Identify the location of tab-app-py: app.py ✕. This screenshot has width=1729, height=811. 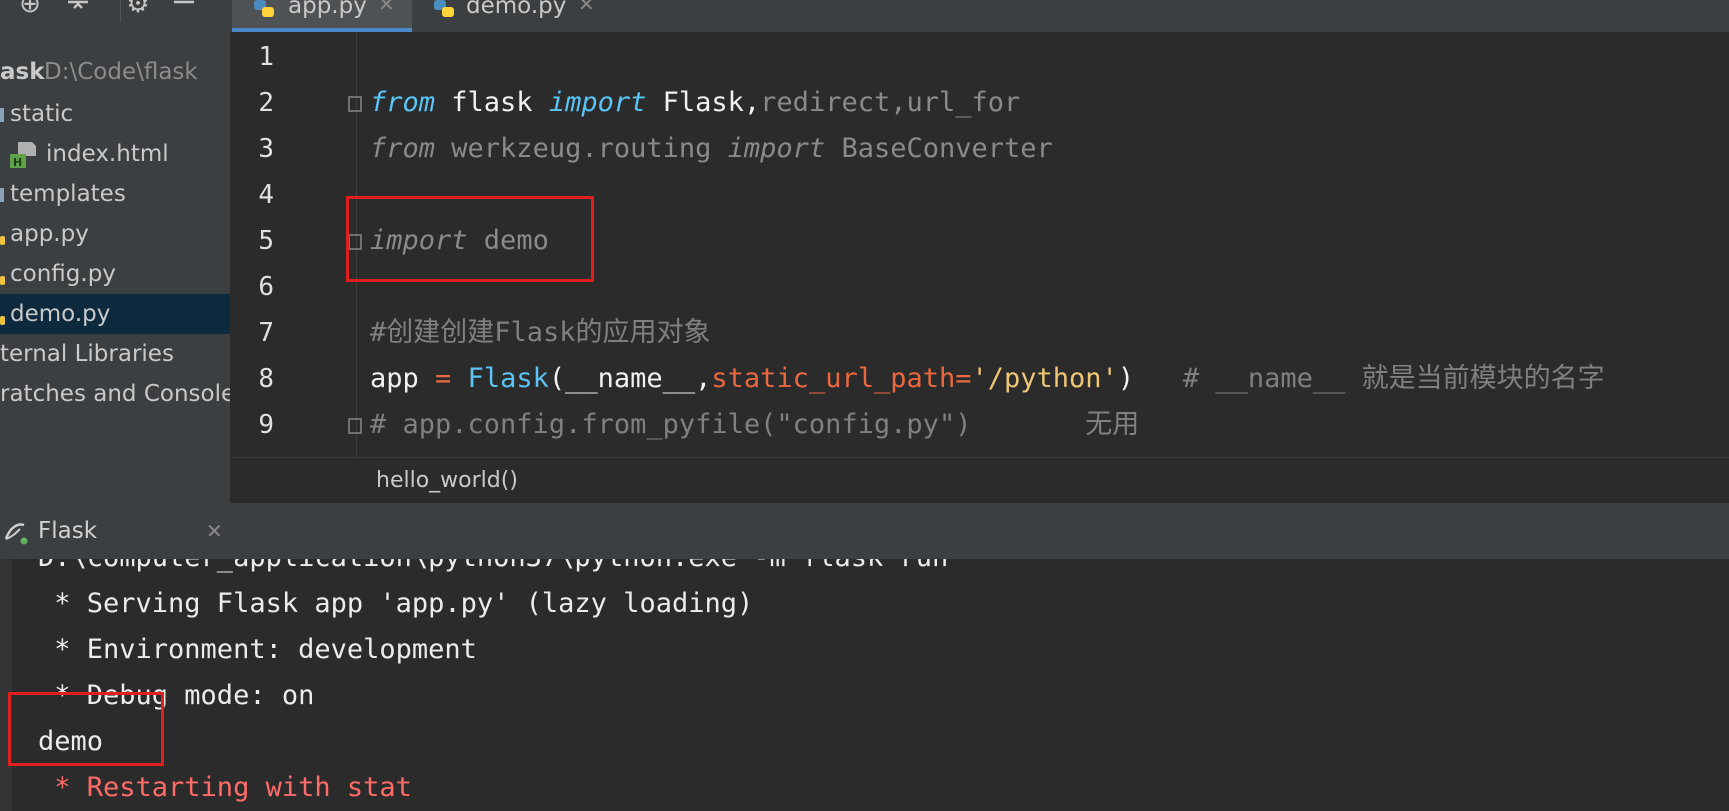
(322, 16).